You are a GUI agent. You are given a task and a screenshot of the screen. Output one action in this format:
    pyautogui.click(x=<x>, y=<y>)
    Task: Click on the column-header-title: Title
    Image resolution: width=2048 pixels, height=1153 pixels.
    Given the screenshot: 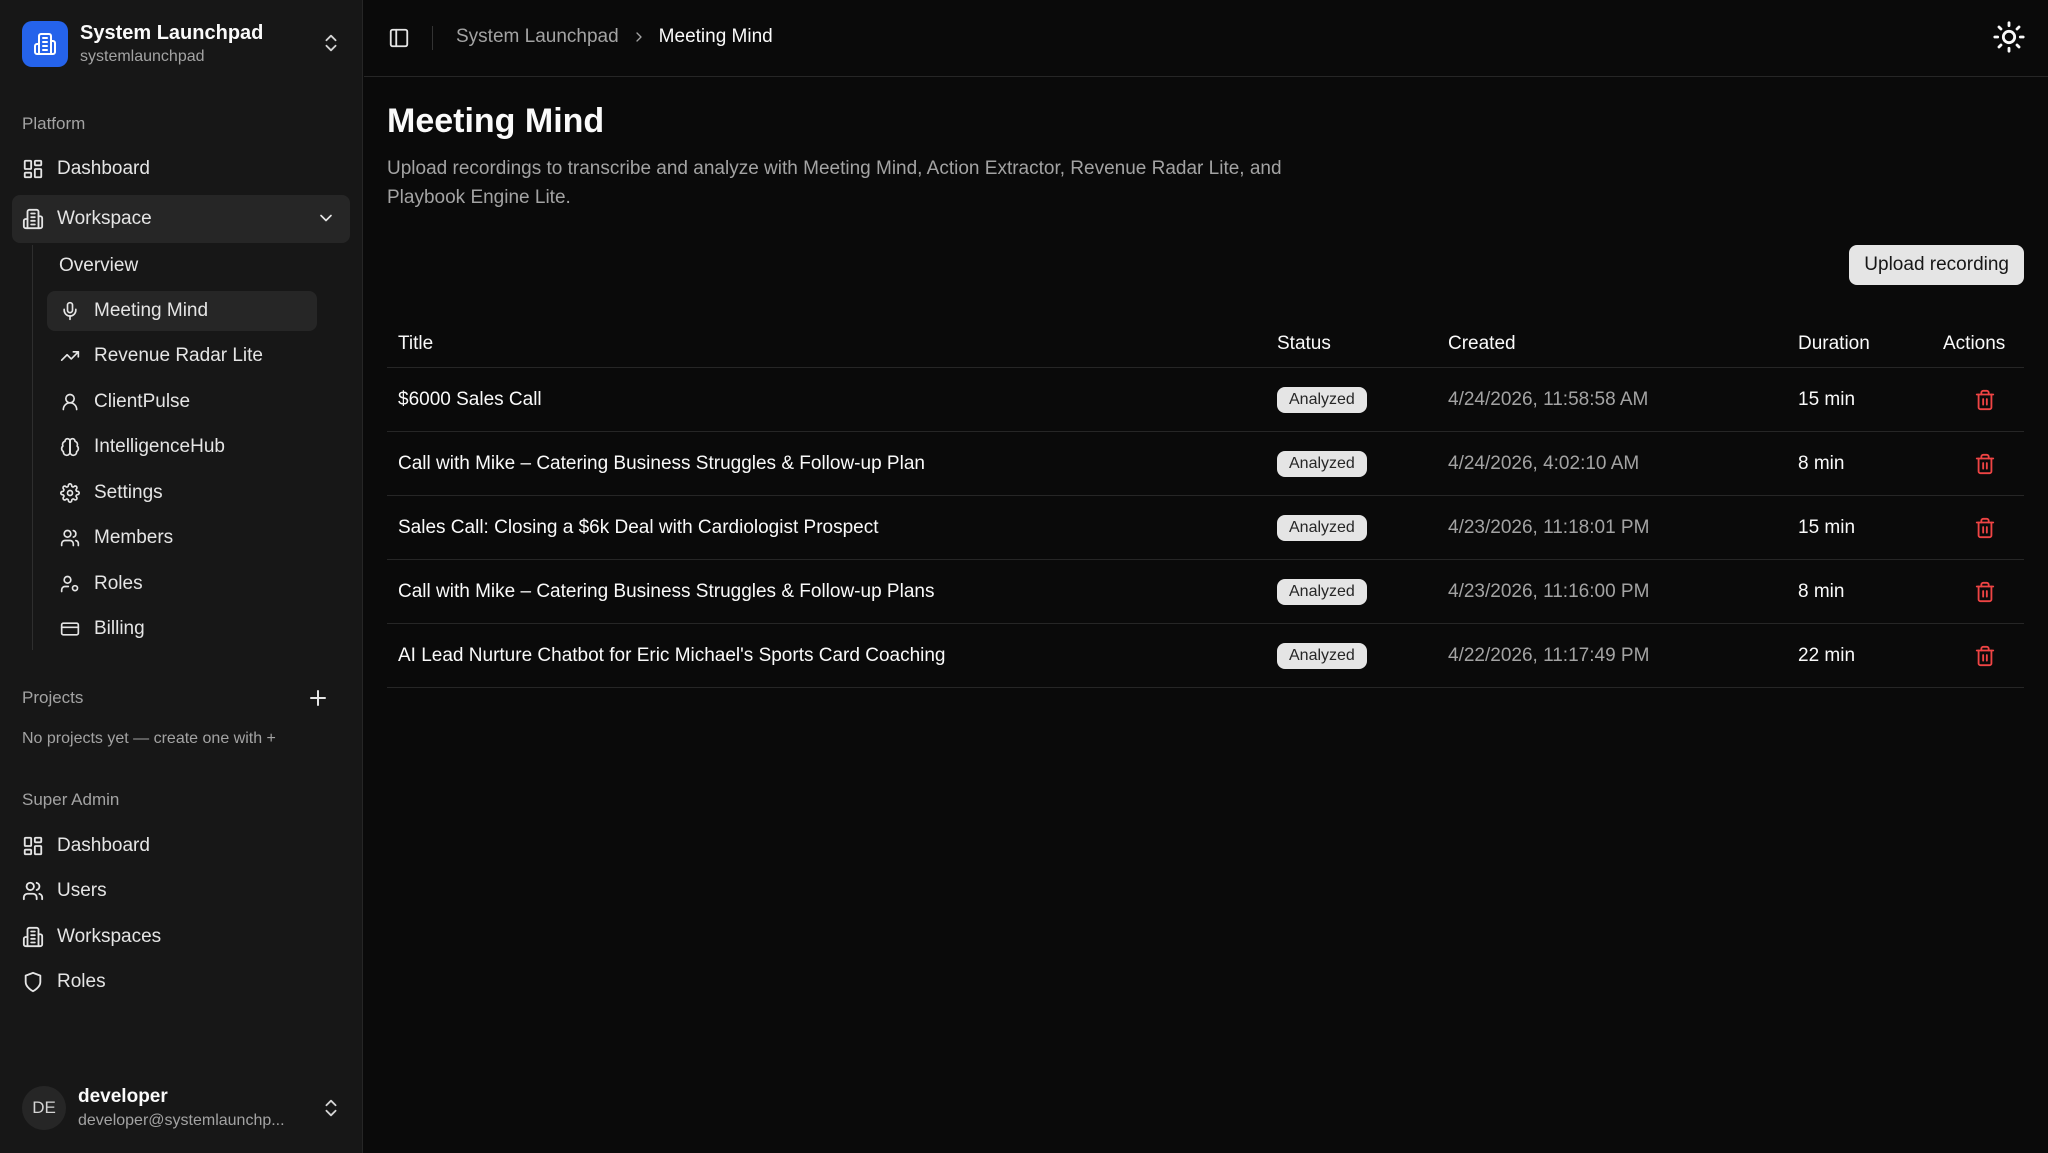 What is the action you would take?
    pyautogui.click(x=416, y=343)
    